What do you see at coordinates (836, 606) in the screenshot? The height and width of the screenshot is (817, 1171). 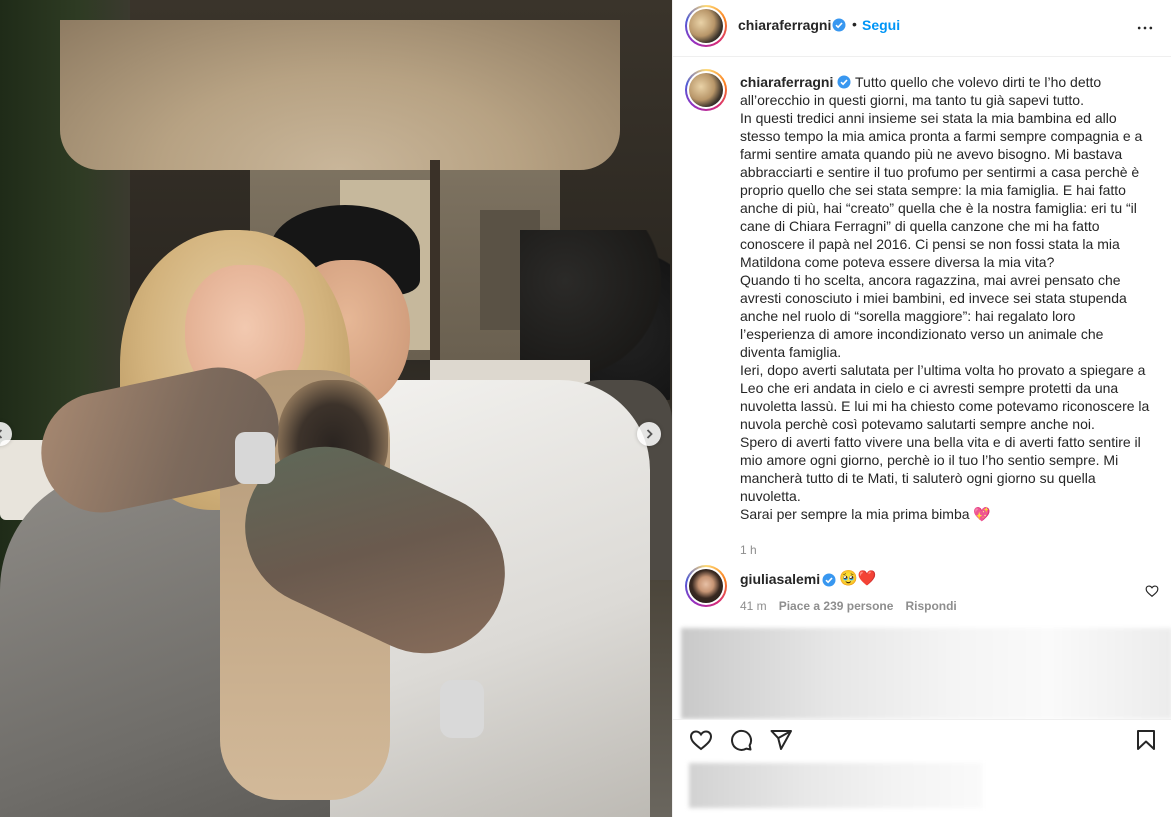 I see `comment-likes: Piace a 239 persone` at bounding box center [836, 606].